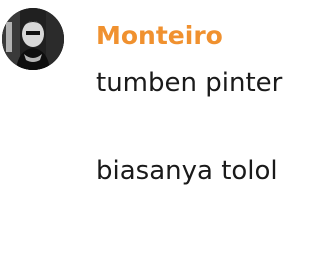 The height and width of the screenshot is (261, 320). I want to click on avatar, so click(33, 39).